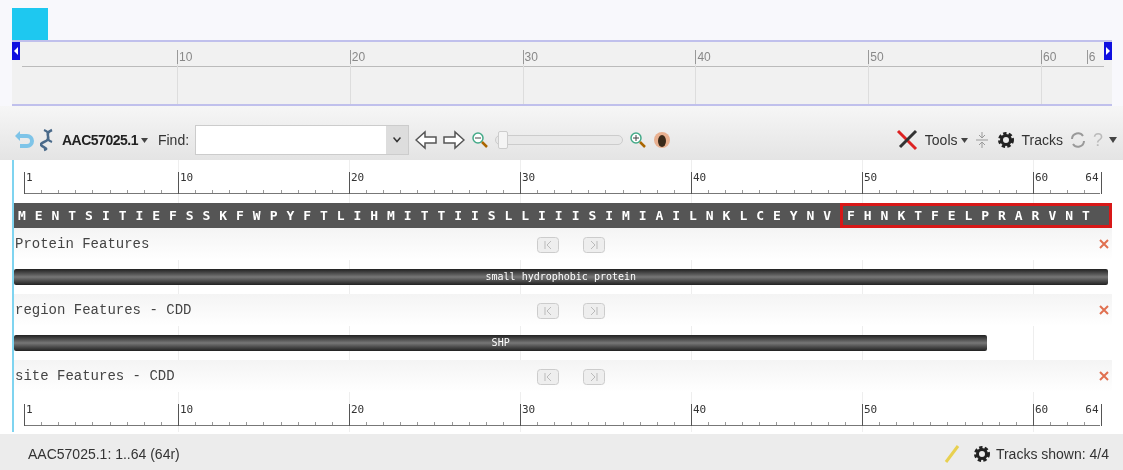 The image size is (1123, 470). What do you see at coordinates (638, 140) in the screenshot?
I see `zoom-in-icon` at bounding box center [638, 140].